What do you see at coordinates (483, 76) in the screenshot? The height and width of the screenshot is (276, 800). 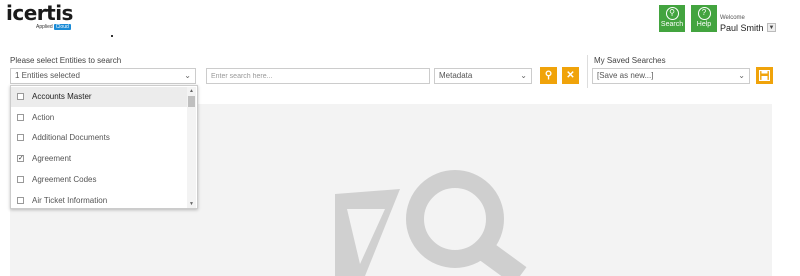 I see `metadata-select: Metadata ⌄` at bounding box center [483, 76].